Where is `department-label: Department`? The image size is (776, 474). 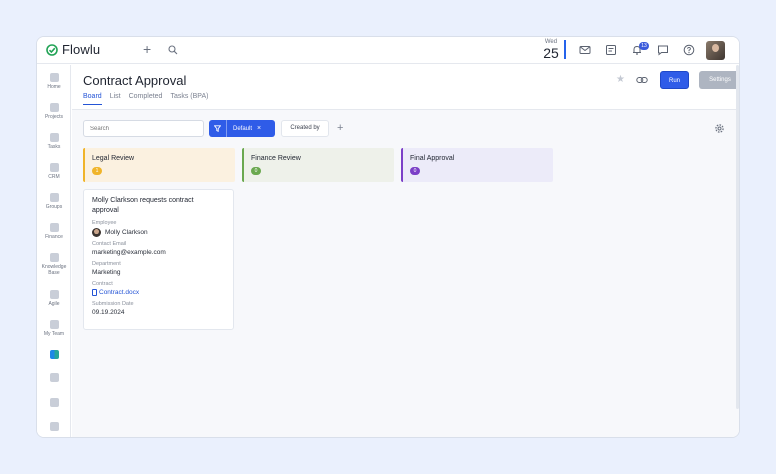
department-label: Department is located at coordinates (106, 264).